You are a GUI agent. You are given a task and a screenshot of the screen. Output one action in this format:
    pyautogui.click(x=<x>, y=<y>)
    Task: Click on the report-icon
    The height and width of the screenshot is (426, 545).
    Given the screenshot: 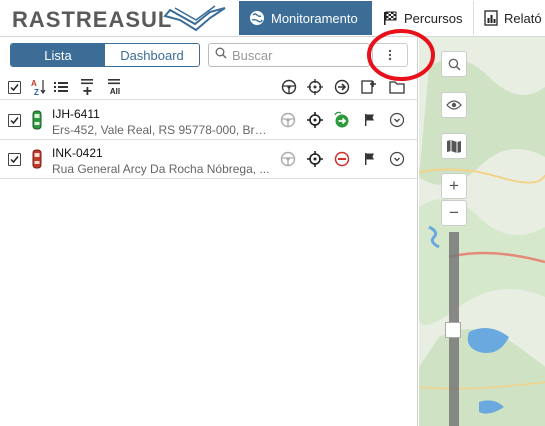 What is the action you would take?
    pyautogui.click(x=491, y=18)
    